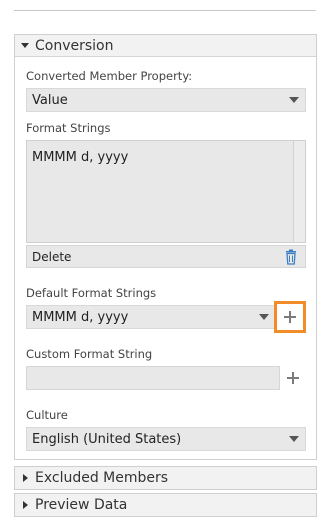 The image size is (336, 532). What do you see at coordinates (165, 46) in the screenshot?
I see `conversion-header: Conversion` at bounding box center [165, 46].